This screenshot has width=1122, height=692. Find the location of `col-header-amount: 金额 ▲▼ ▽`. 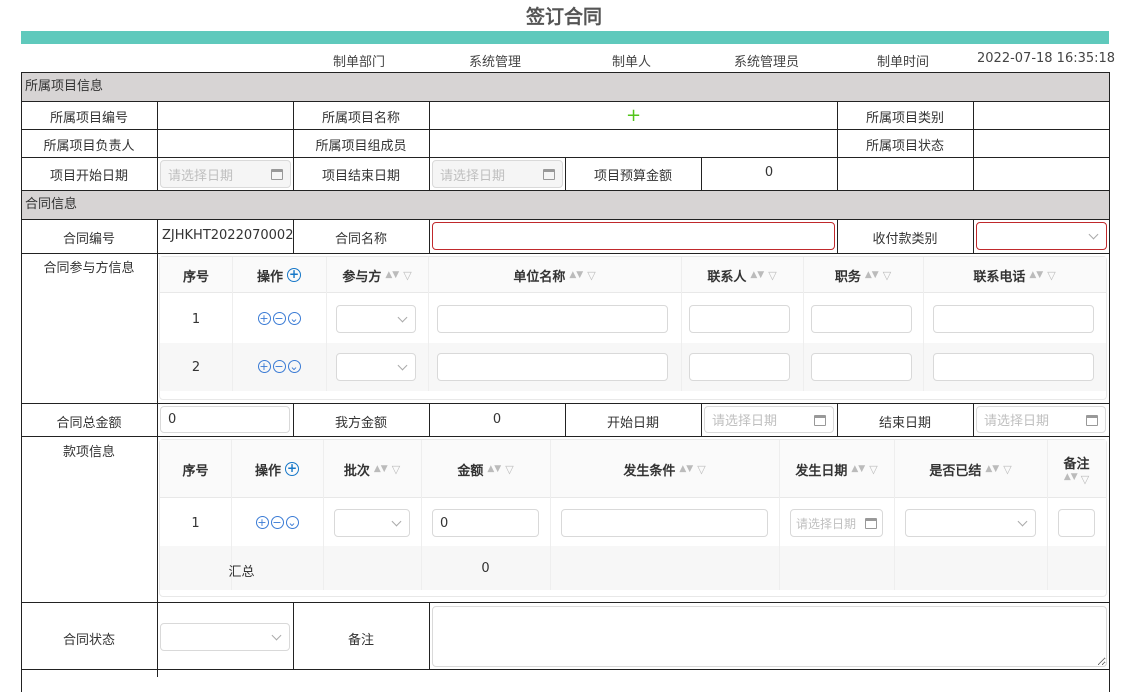

col-header-amount: 金额 ▲▼ ▽ is located at coordinates (485, 469).